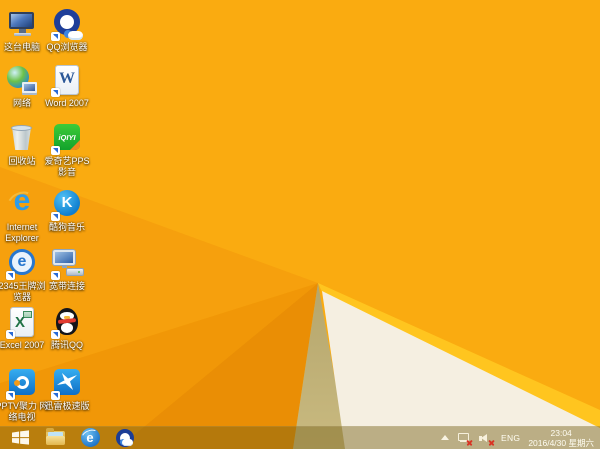 This screenshot has height=449, width=600. What do you see at coordinates (22, 322) in the screenshot?
I see `excel-icon: X` at bounding box center [22, 322].